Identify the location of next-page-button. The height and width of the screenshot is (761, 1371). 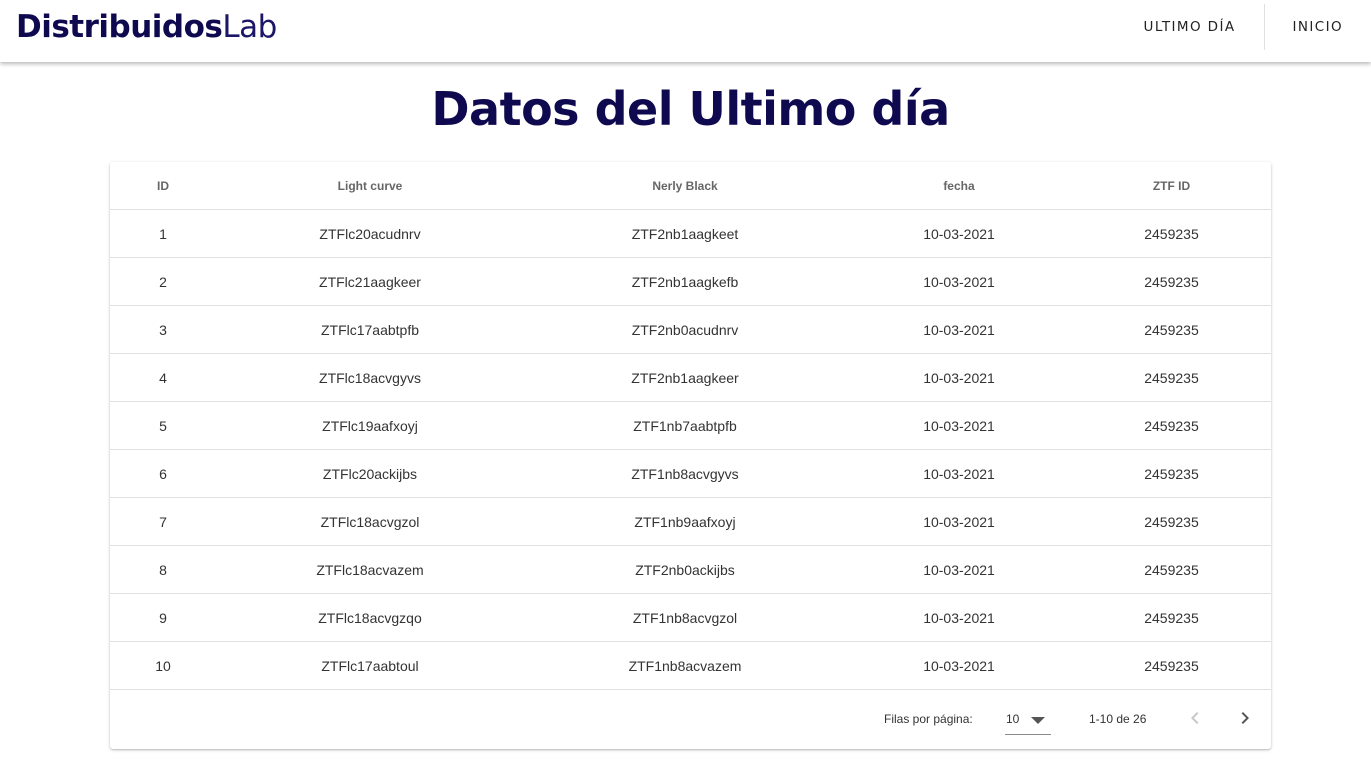
(1245, 718).